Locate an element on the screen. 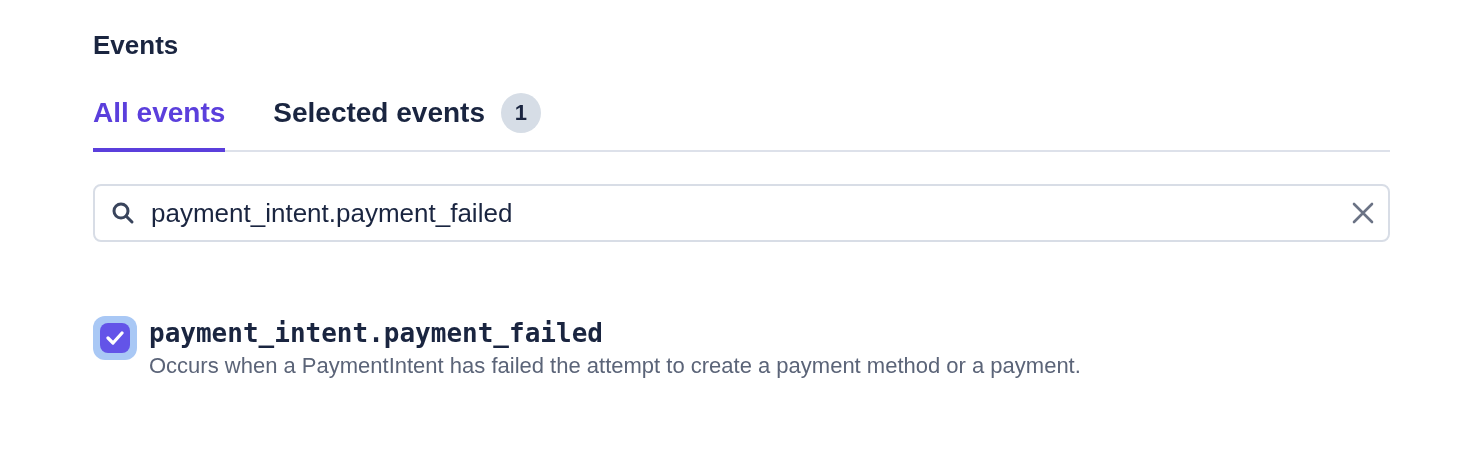 The width and height of the screenshot is (1466, 463). event-name: payment_intent.payment_failed is located at coordinates (376, 333).